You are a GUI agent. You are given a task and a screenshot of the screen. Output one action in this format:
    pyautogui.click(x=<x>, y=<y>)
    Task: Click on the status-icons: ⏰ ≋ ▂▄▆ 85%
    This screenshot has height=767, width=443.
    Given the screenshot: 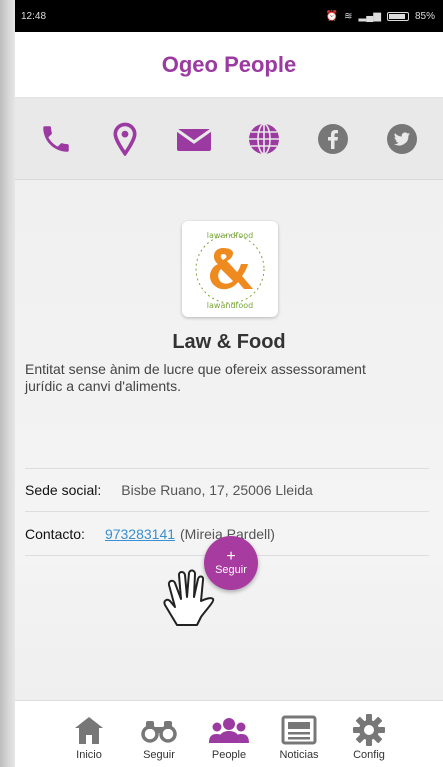 What is the action you would take?
    pyautogui.click(x=380, y=16)
    